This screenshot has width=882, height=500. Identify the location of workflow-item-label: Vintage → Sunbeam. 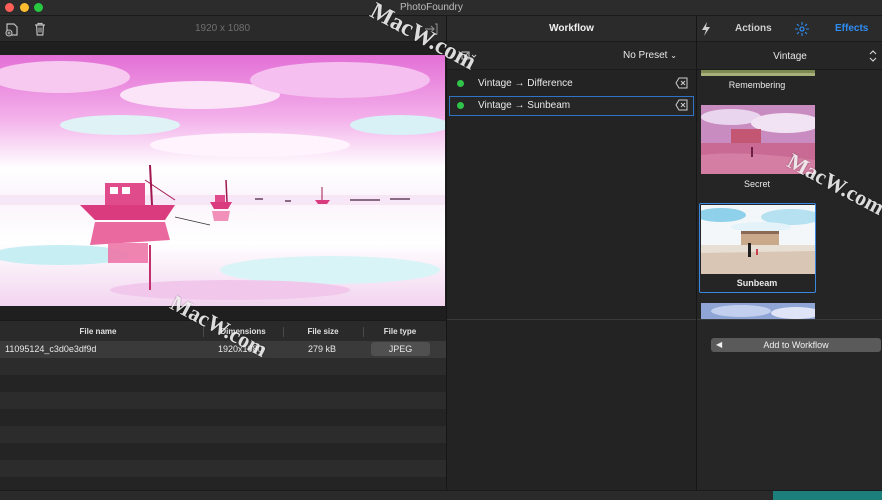
(524, 105).